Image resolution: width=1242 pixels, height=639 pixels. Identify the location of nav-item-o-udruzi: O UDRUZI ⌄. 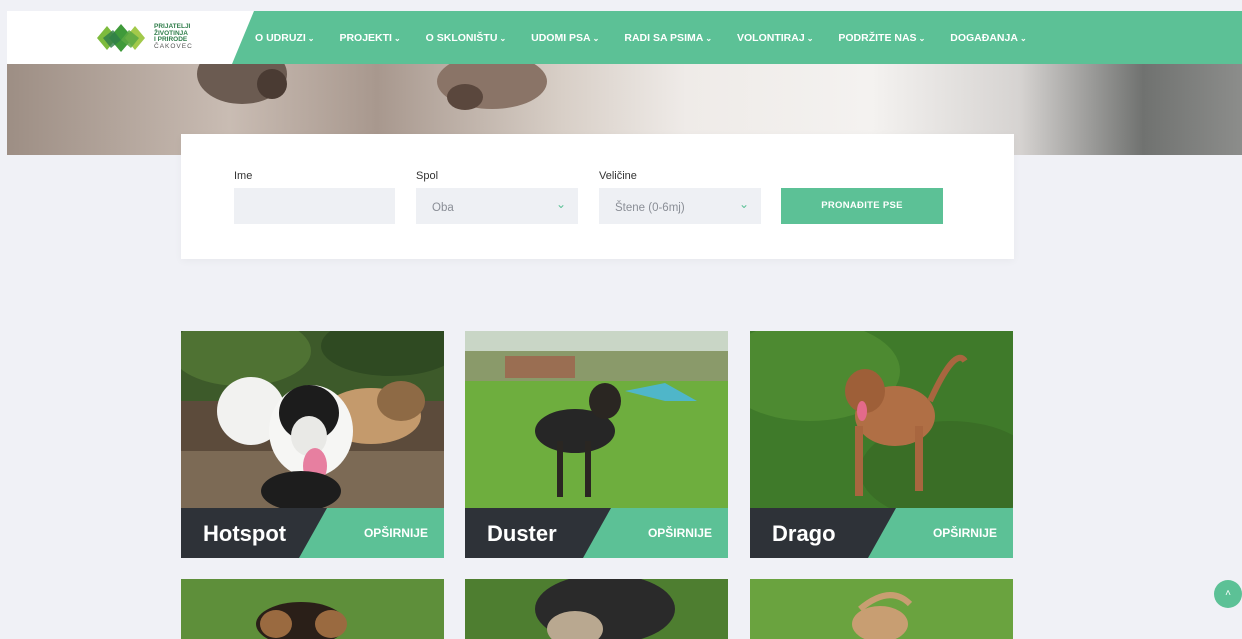
(284, 38).